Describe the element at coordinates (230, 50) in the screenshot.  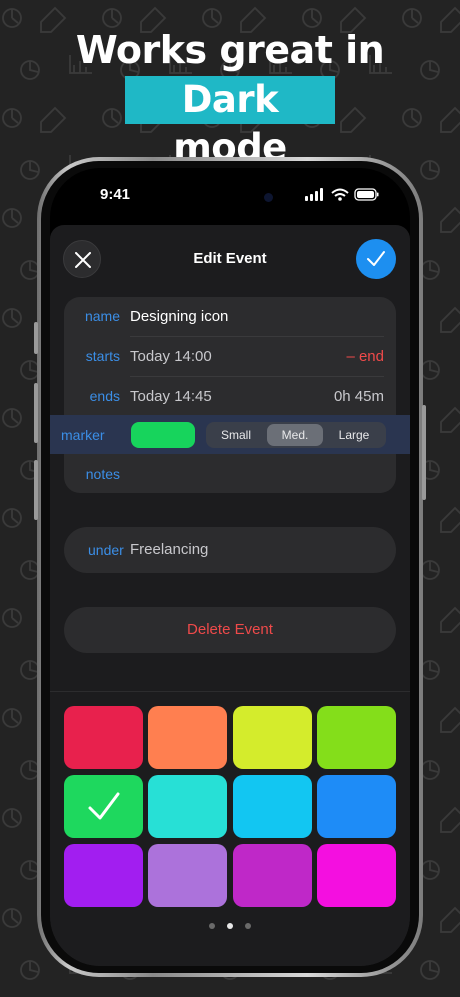
I see `headline-line1: Works great in` at that location.